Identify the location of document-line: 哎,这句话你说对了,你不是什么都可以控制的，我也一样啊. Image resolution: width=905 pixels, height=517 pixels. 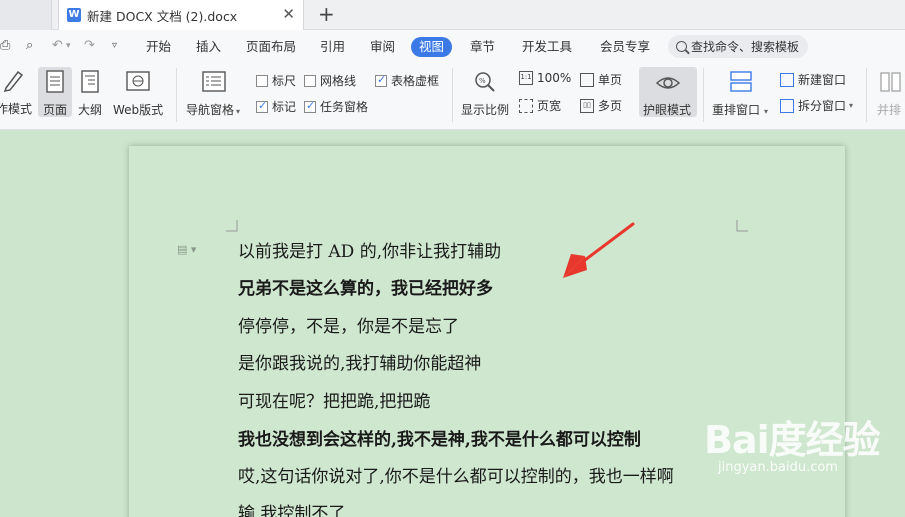
(456, 477).